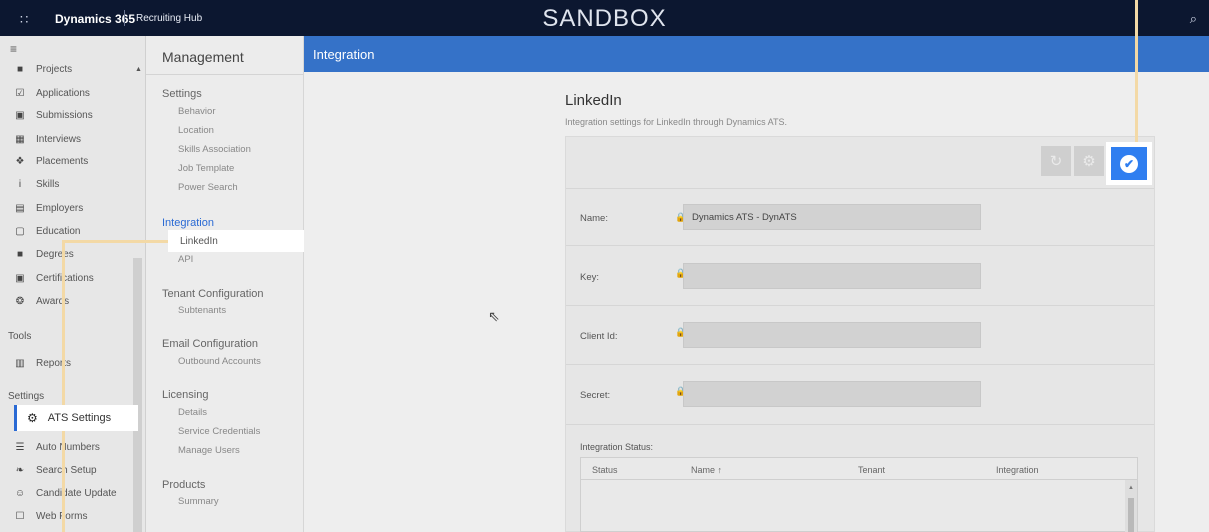  What do you see at coordinates (20, 139) in the screenshot?
I see `calendar-icon: ▦` at bounding box center [20, 139].